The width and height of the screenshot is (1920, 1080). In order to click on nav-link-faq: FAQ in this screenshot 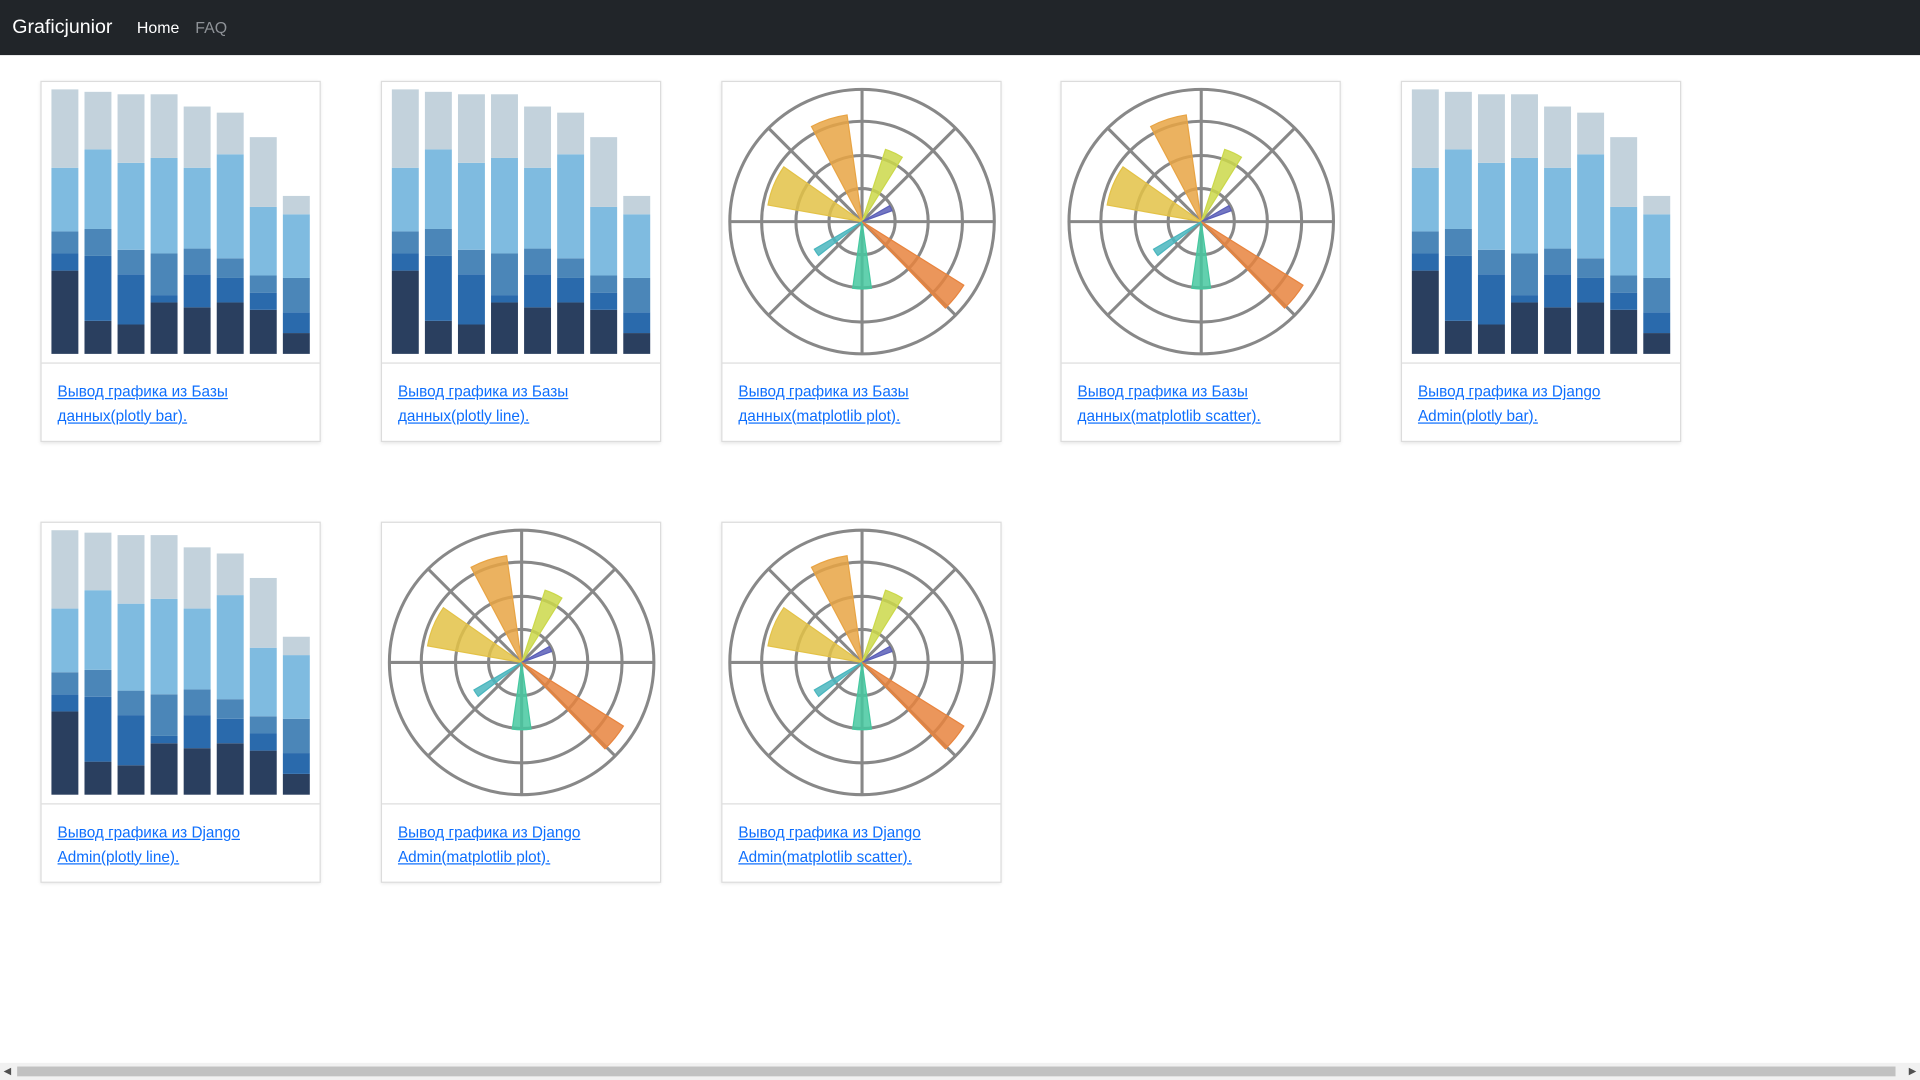, I will do `click(211, 27)`.